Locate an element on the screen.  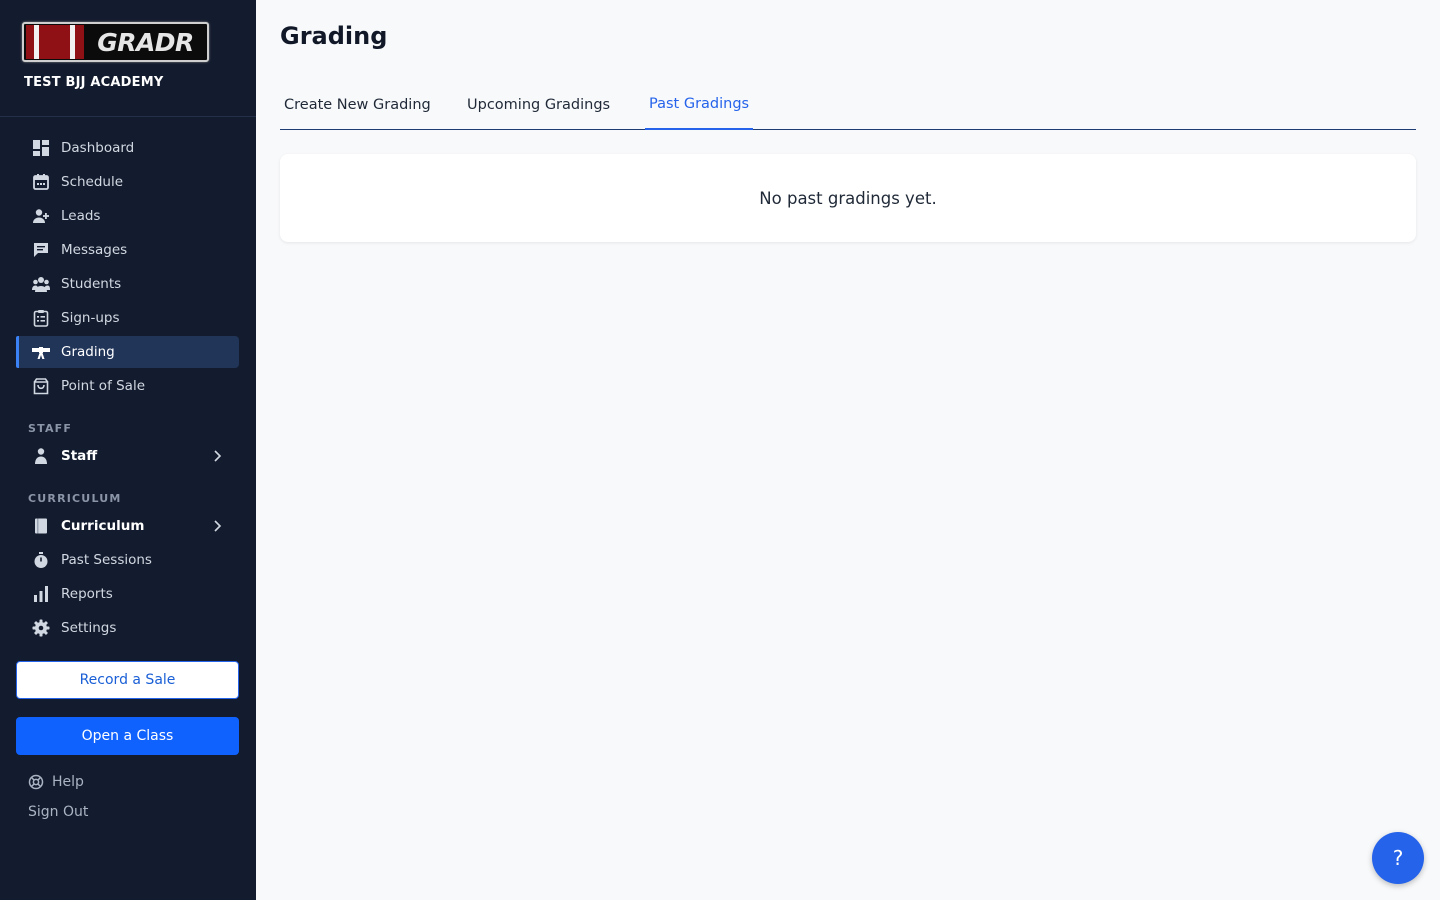
record-sale-button: Record a Sale is located at coordinates (127, 680).